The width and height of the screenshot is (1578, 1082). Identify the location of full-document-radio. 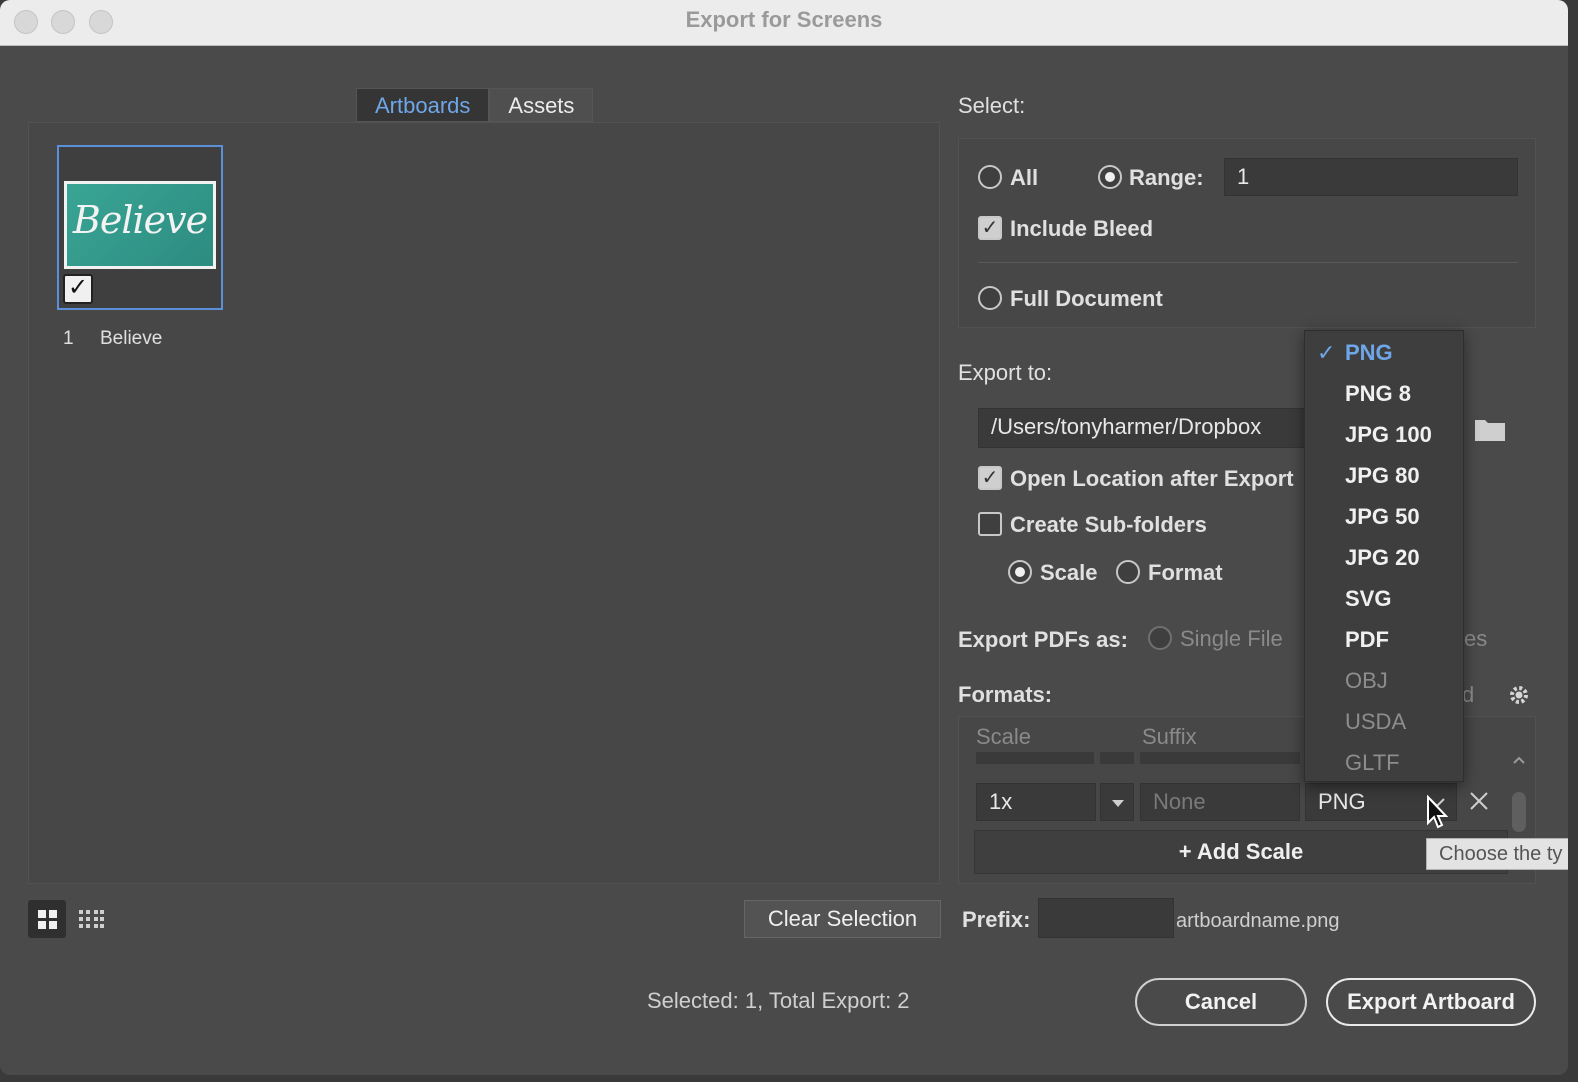
(990, 298).